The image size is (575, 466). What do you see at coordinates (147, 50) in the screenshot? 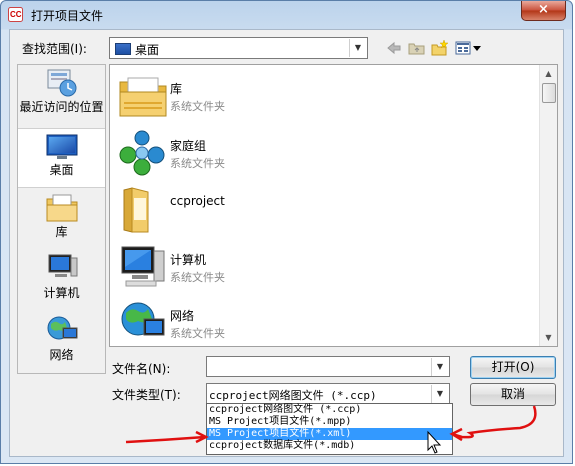
I see `lookin-value: 桌面` at bounding box center [147, 50].